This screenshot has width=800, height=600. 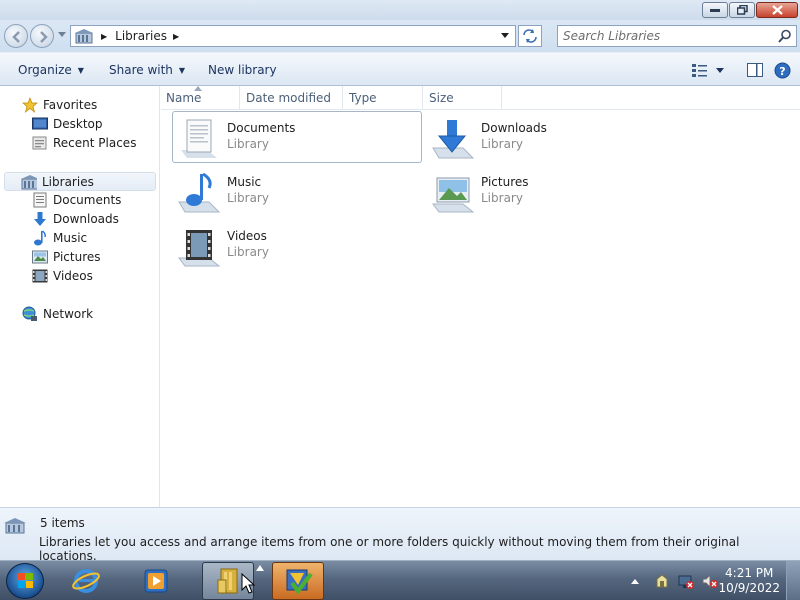 I want to click on back-button, so click(x=16, y=36).